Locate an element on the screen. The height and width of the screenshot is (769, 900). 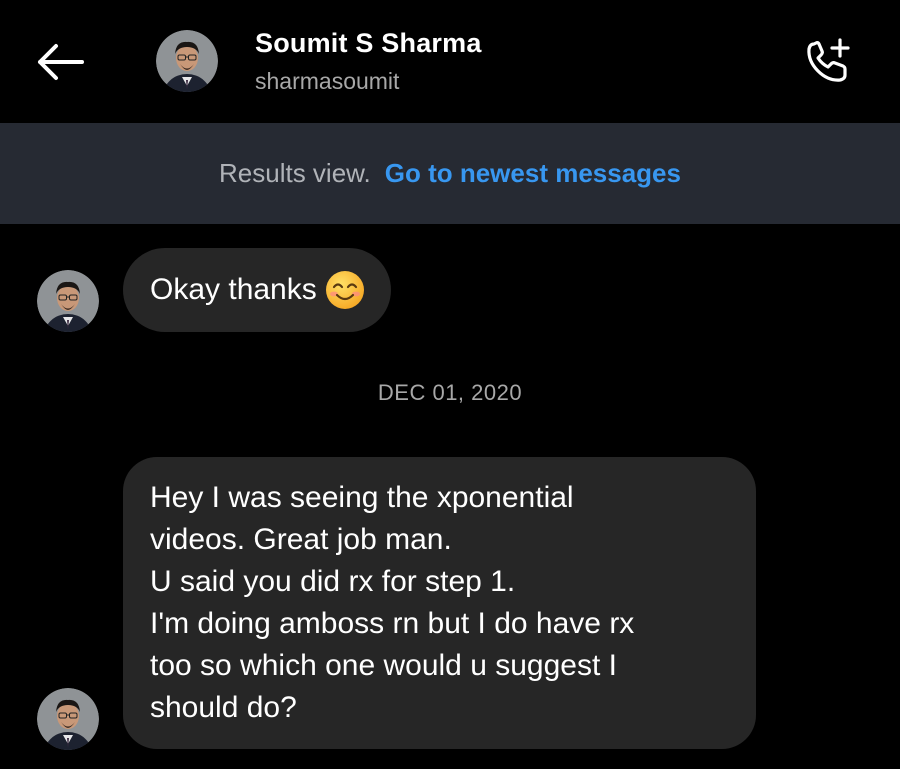
message-text: Okay thanks is located at coordinates (233, 289).